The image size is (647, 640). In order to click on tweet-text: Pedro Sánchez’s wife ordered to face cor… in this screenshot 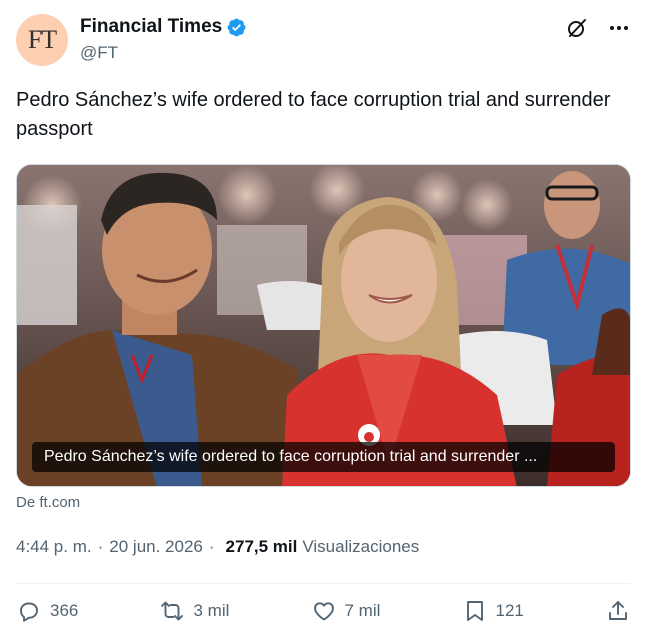, I will do `click(313, 114)`.